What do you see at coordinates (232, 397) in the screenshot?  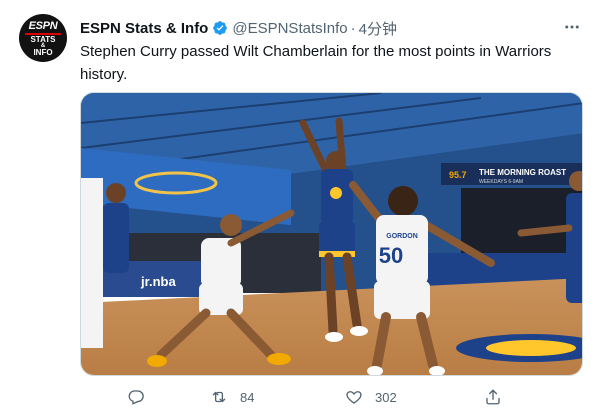 I see `retweet-button: 84` at bounding box center [232, 397].